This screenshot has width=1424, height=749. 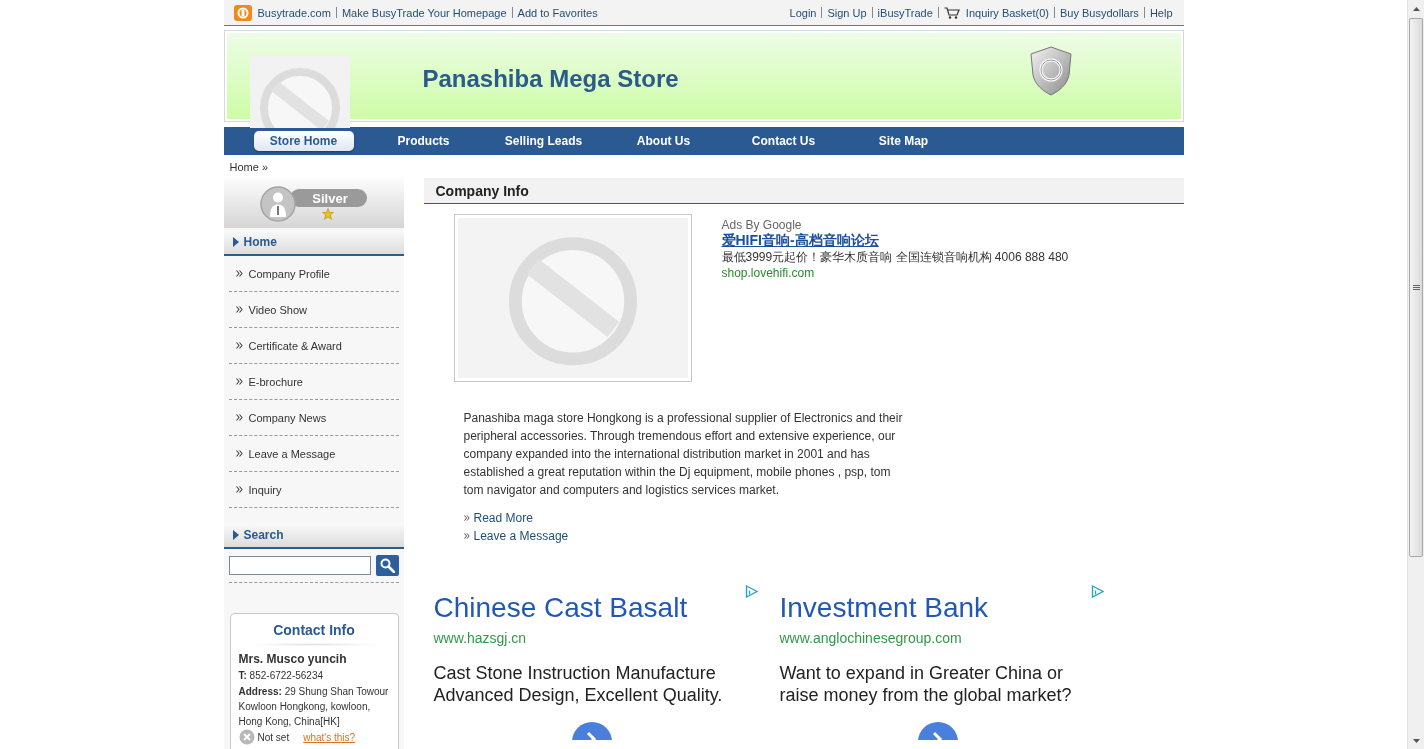 I want to click on menu-item: Certificate & Award, so click(x=313, y=346).